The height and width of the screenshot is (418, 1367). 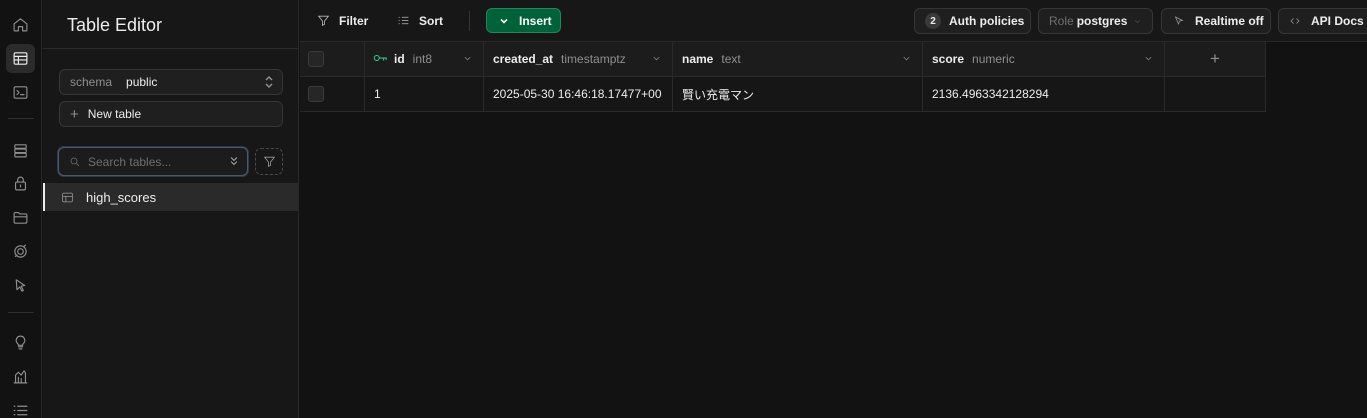 What do you see at coordinates (798, 94) in the screenshot?
I see `table-cell-name: 賢い充電マン` at bounding box center [798, 94].